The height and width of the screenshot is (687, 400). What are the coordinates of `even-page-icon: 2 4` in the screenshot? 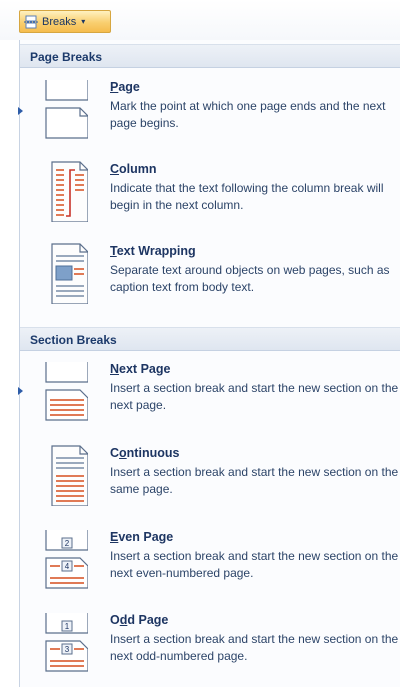 It's located at (66, 559).